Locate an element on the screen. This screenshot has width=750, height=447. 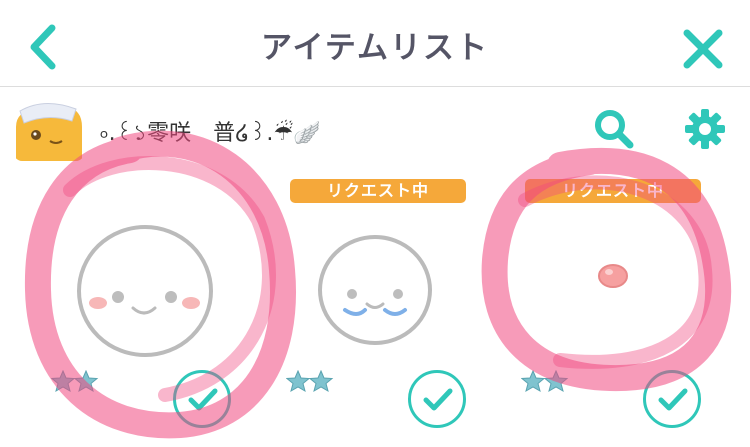
user-name: ৹.꒰১零咲 普໒꒱.☔🪽 is located at coordinates (210, 133).